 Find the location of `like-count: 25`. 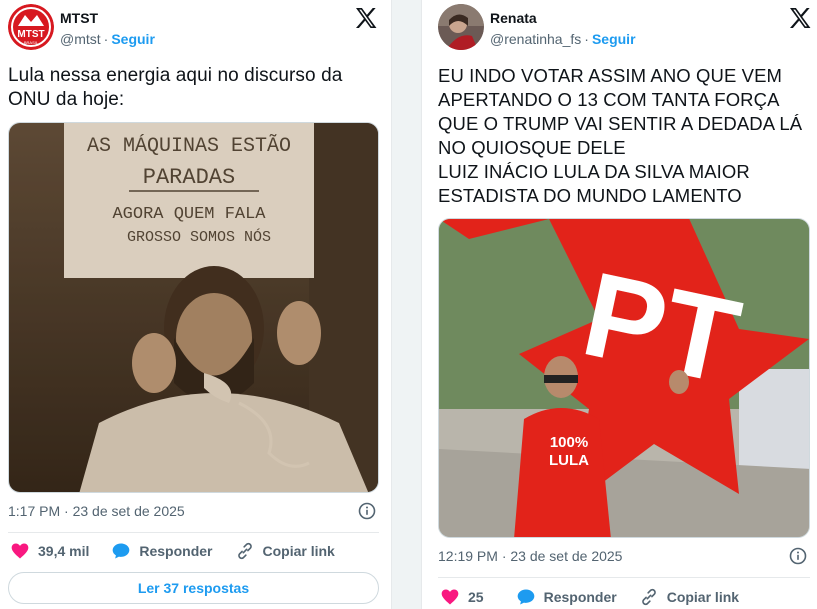

like-count: 25 is located at coordinates (476, 597).